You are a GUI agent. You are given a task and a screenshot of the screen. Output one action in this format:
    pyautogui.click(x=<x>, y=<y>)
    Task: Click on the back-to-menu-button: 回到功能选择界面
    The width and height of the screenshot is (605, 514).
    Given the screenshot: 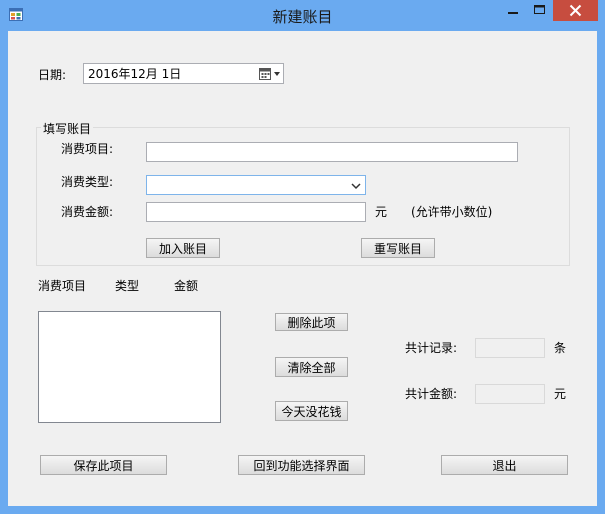 What is the action you would take?
    pyautogui.click(x=301, y=465)
    